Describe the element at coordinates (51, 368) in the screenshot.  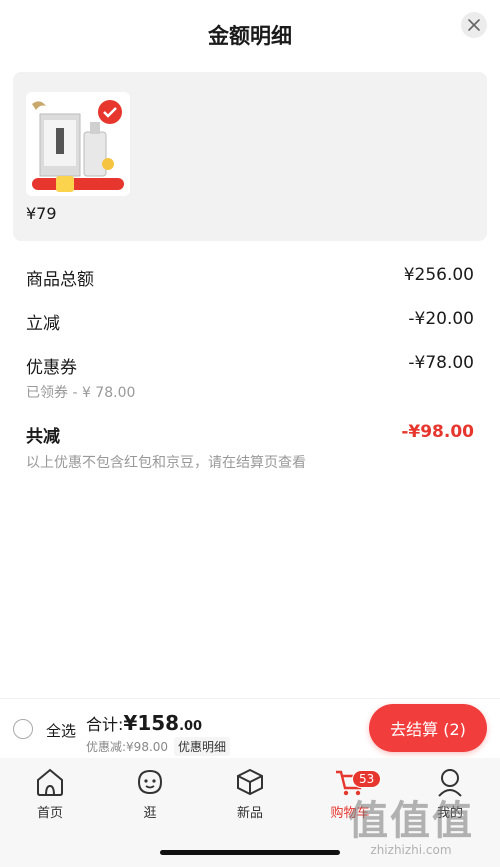
I see `row-label: 优惠券` at that location.